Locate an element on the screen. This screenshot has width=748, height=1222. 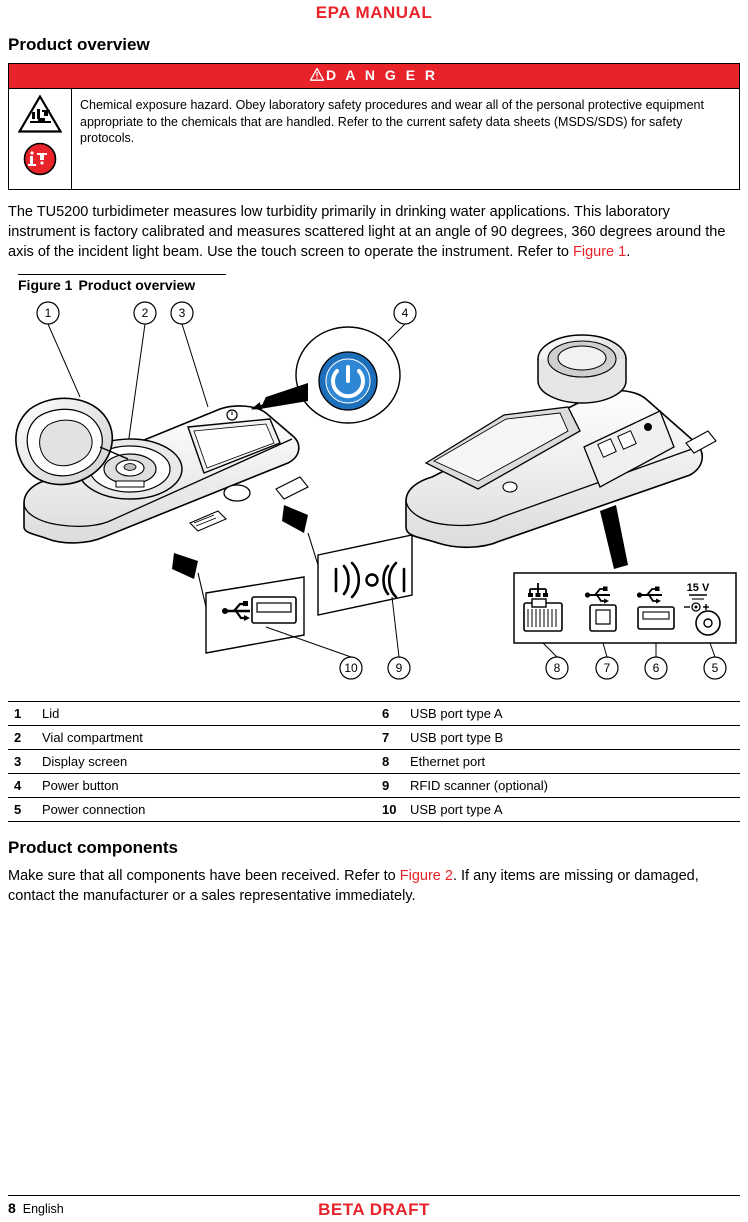
legend-label: Vial compartment is located at coordinates (206, 737).